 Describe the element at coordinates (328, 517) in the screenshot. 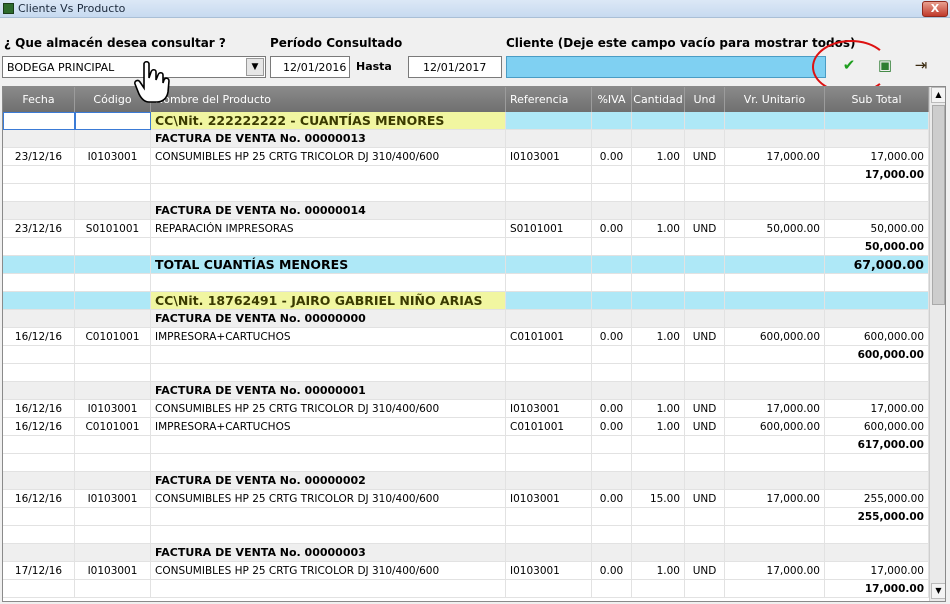

I see `cell-nombre` at that location.